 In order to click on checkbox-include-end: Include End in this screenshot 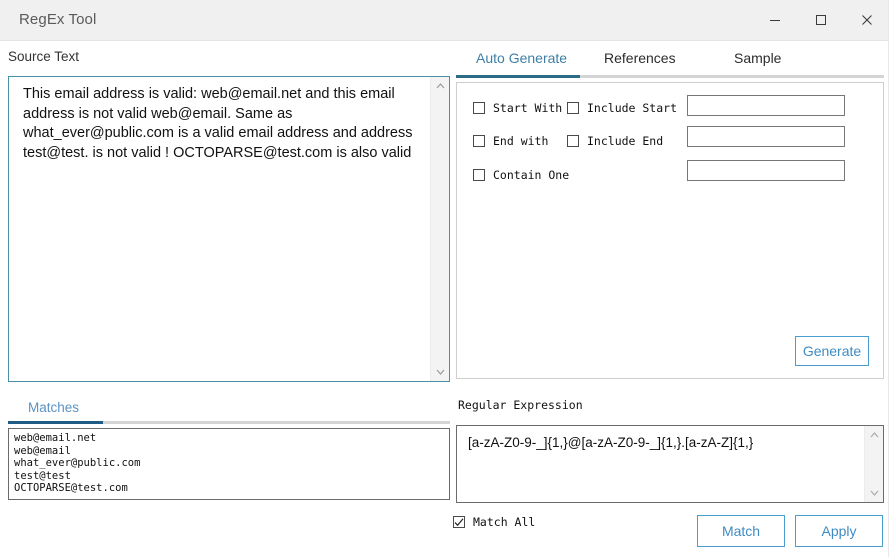, I will do `click(615, 141)`.